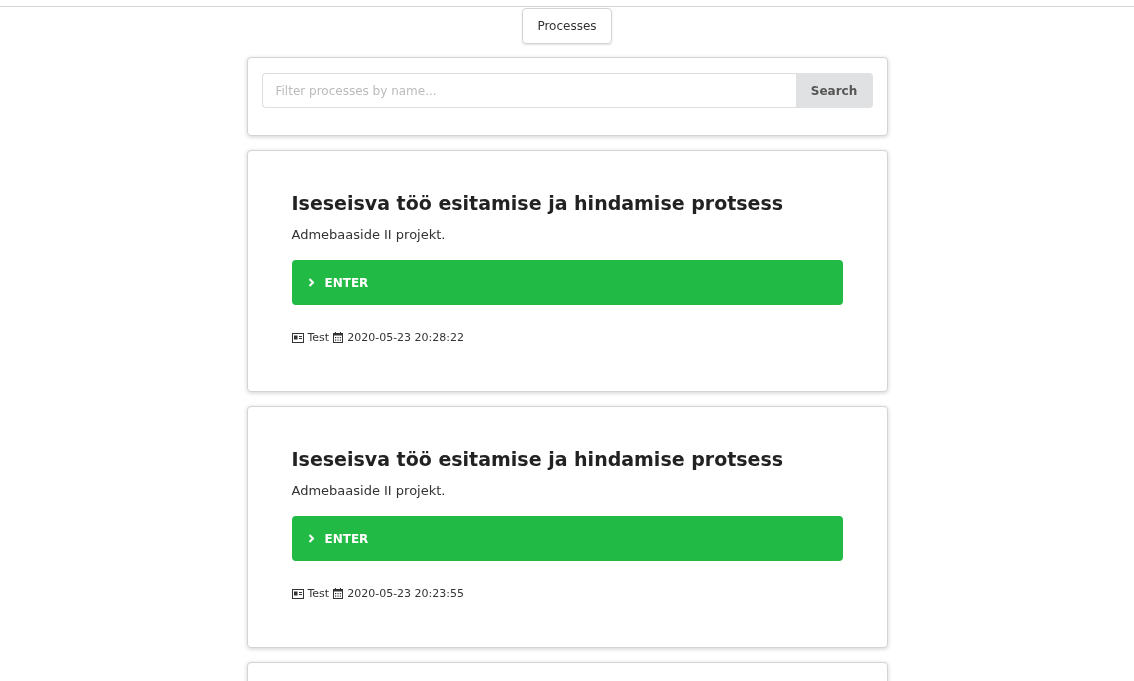  What do you see at coordinates (834, 90) in the screenshot?
I see `search-button: Search` at bounding box center [834, 90].